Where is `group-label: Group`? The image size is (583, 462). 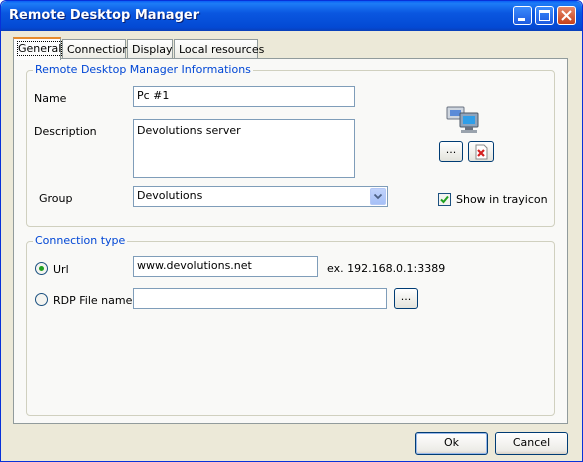
group-label: Group is located at coordinates (56, 198).